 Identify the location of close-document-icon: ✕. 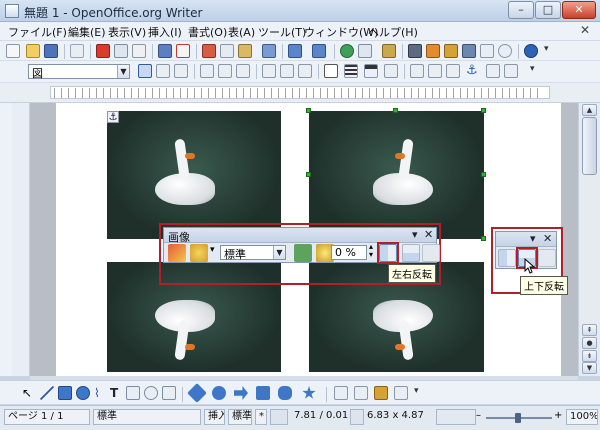
(585, 30).